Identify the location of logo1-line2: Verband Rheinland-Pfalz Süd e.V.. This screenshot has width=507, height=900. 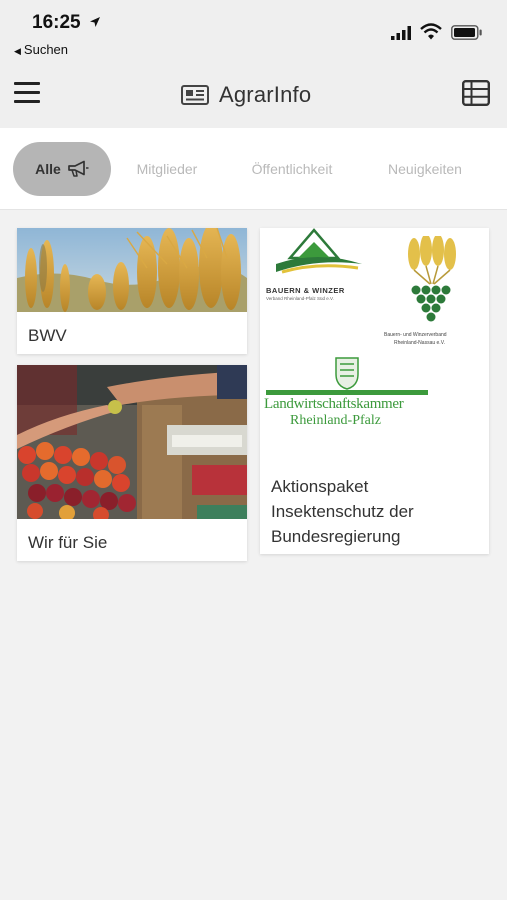
(300, 298).